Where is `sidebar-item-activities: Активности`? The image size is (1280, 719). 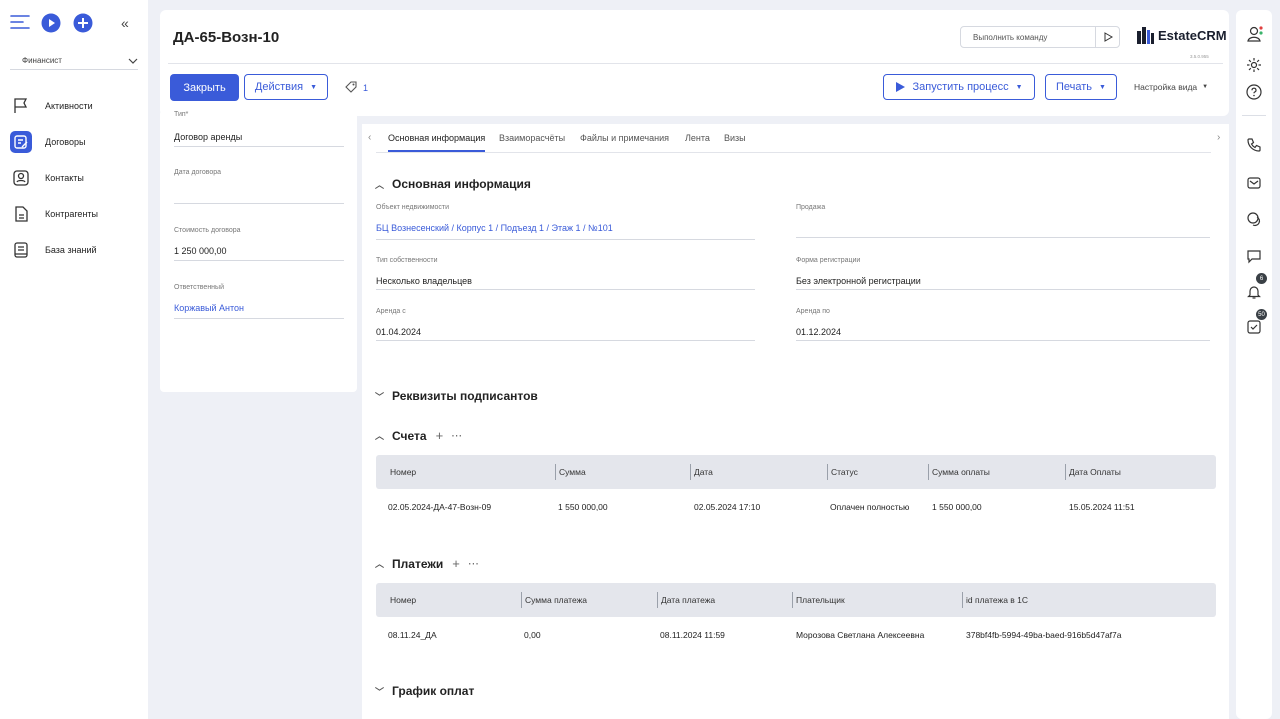
sidebar-item-activities: Активности is located at coordinates (51, 106).